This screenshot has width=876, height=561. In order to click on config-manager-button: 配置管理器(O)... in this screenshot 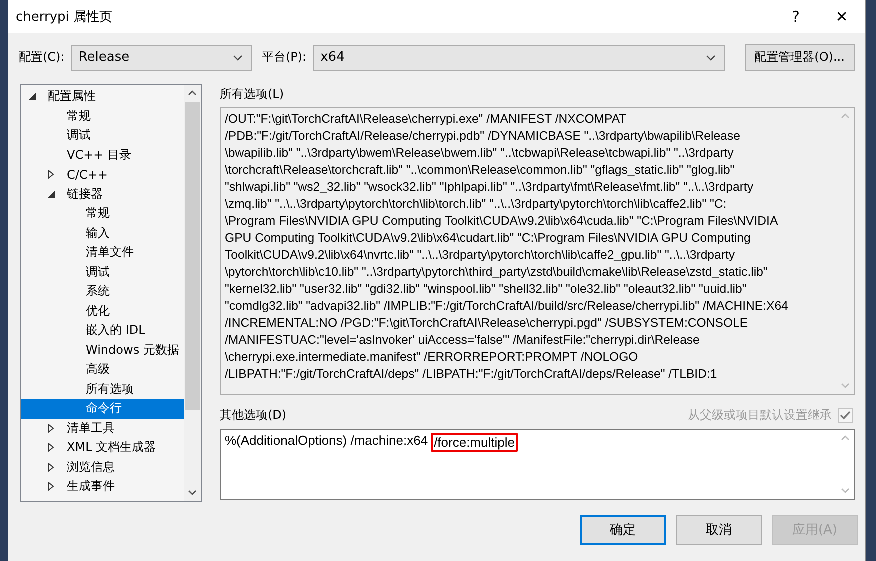, I will do `click(799, 57)`.